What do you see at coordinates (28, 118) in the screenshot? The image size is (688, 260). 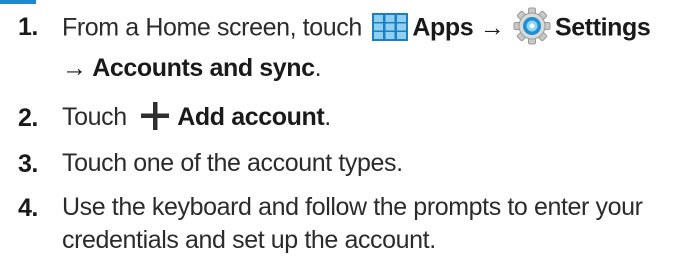 I see `step-number: 2.` at bounding box center [28, 118].